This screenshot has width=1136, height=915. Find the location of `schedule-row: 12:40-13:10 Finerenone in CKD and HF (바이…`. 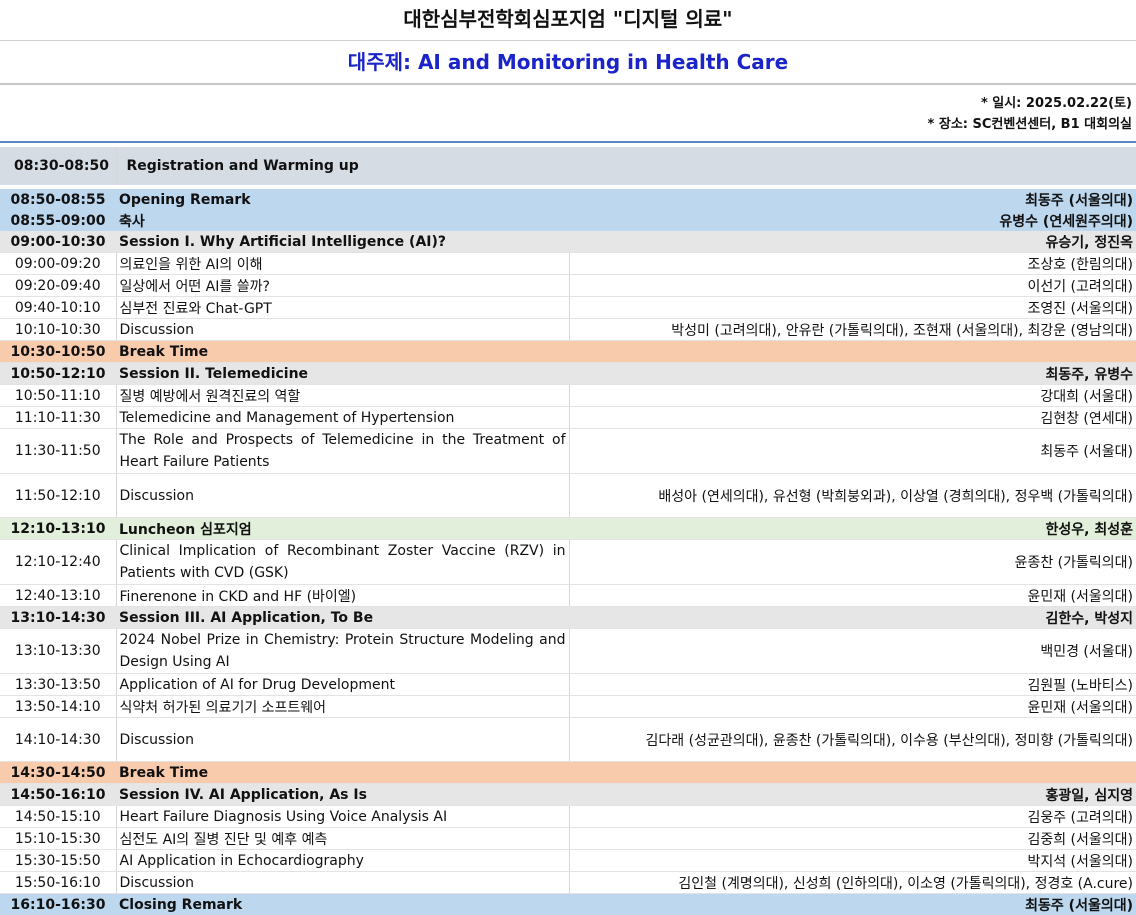

schedule-row: 12:40-13:10 Finerenone in CKD and HF (바이… is located at coordinates (568, 596).